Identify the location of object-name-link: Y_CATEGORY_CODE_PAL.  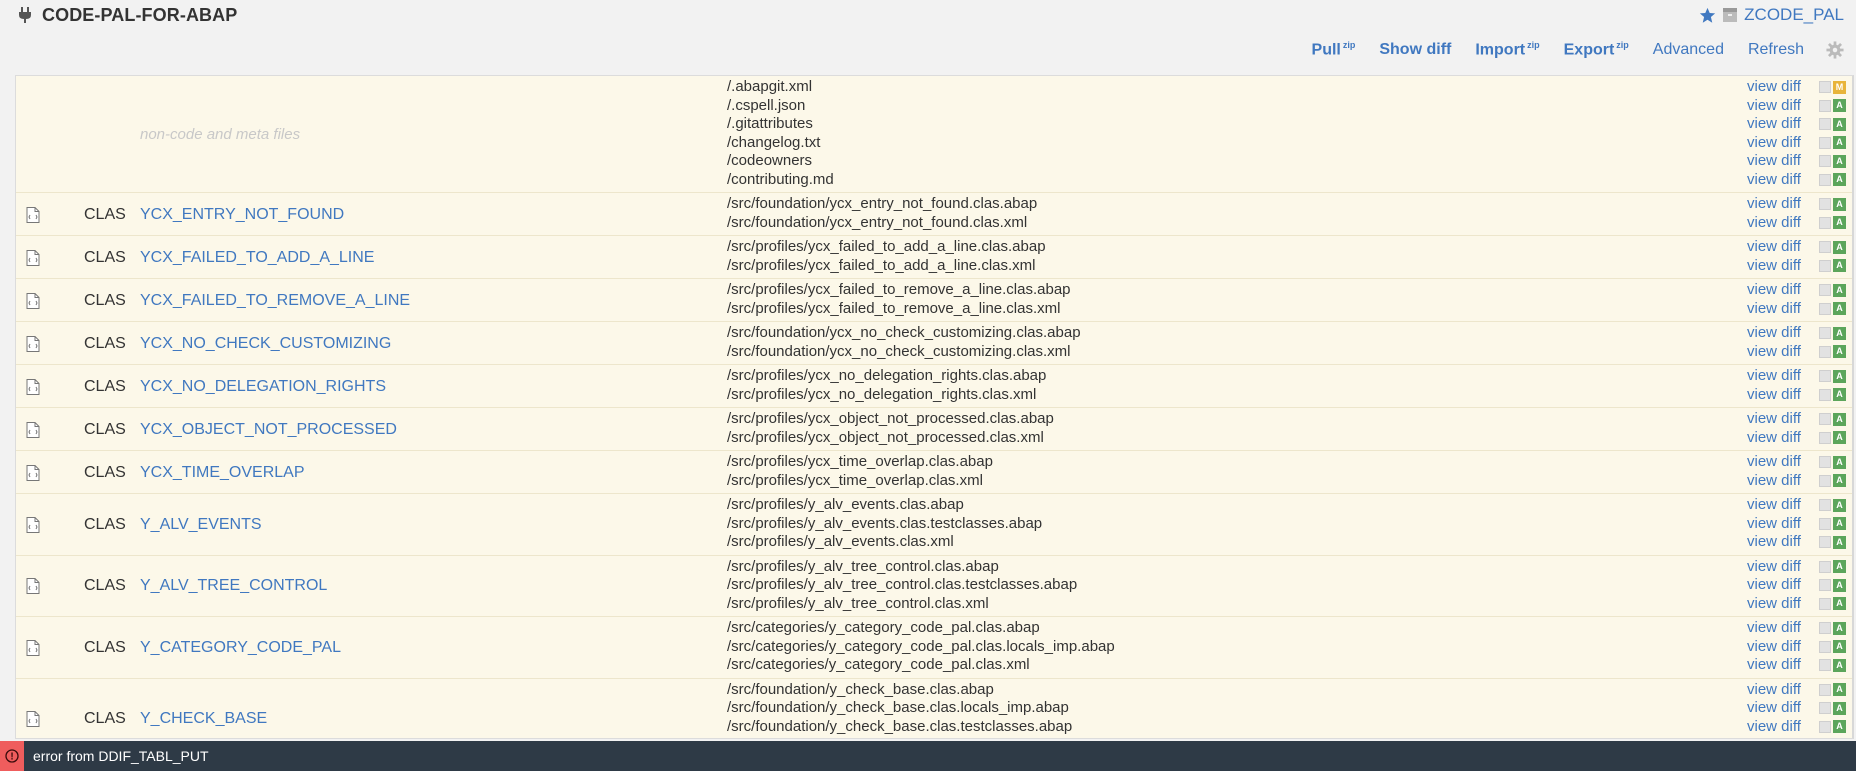
(240, 648).